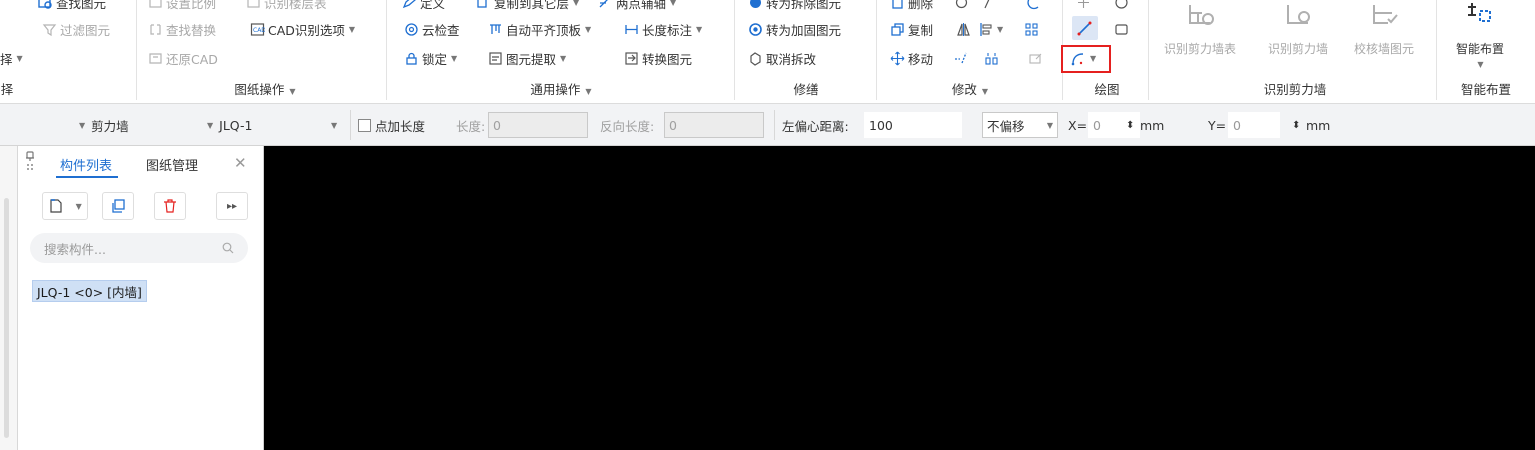  Describe the element at coordinates (423, 6) in the screenshot. I see `define-button: 定义` at that location.